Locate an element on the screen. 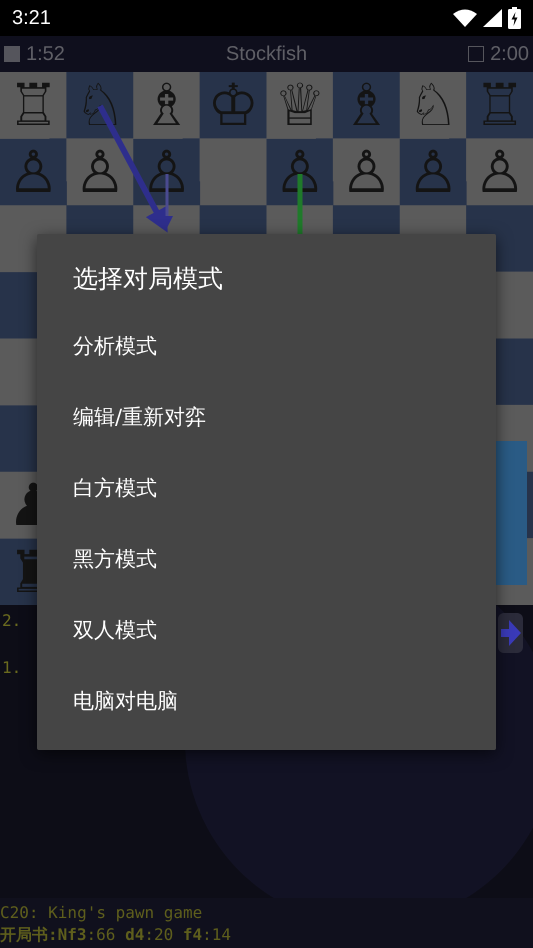  next-button is located at coordinates (510, 633).